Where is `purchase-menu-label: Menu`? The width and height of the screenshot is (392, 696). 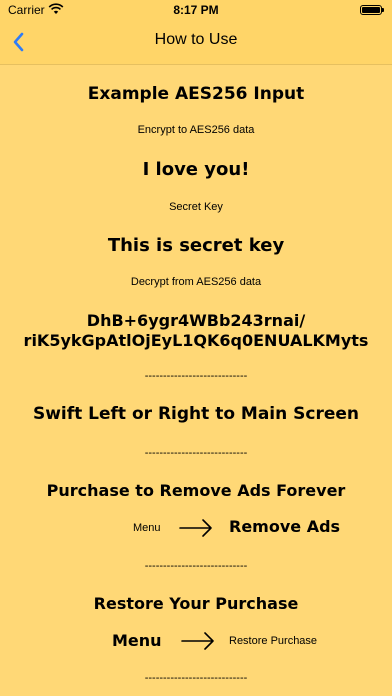 purchase-menu-label: Menu is located at coordinates (147, 528).